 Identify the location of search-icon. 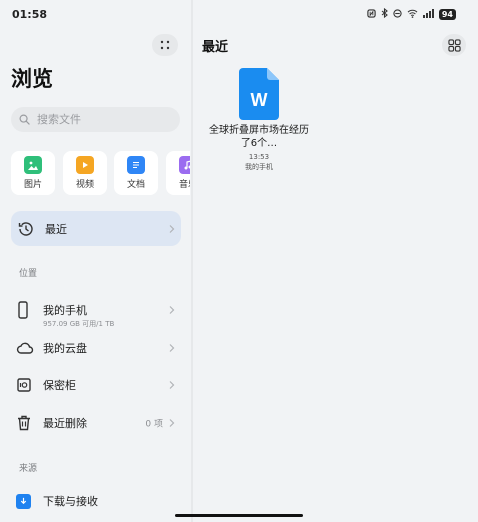
(24, 119).